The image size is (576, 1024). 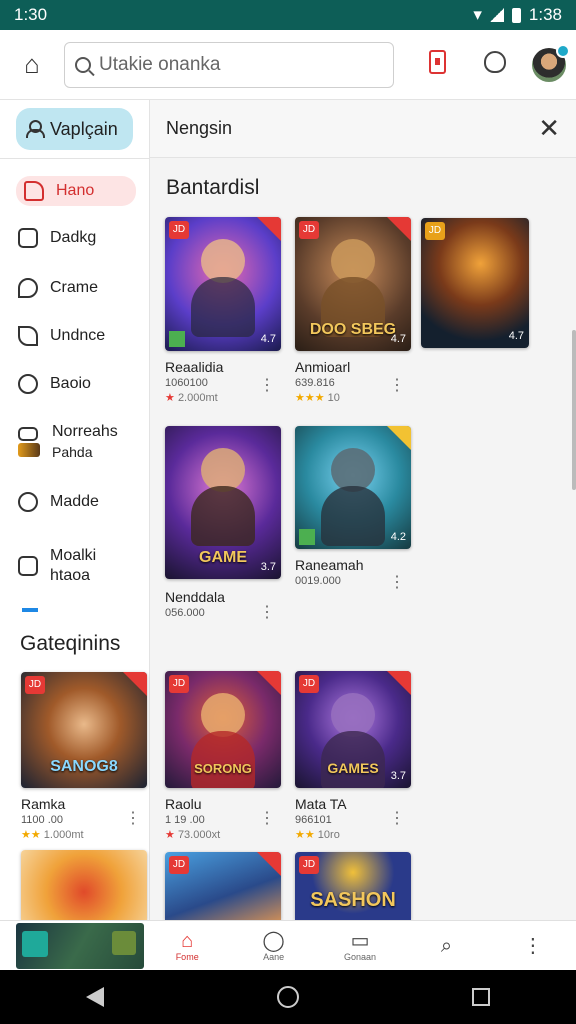 I want to click on shield-icon, so click(x=495, y=61).